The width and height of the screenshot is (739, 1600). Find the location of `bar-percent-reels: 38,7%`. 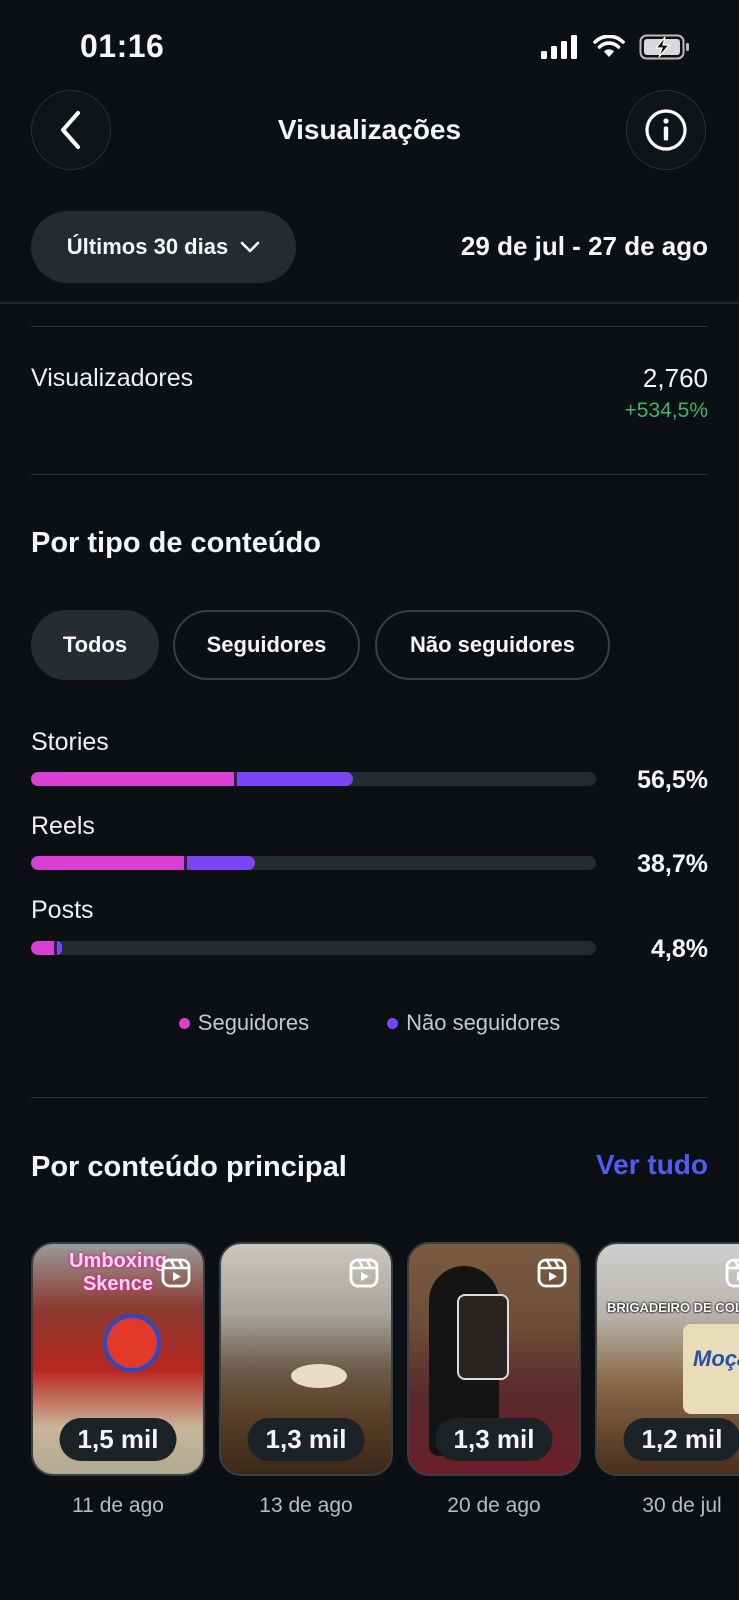

bar-percent-reels: 38,7% is located at coordinates (672, 864).